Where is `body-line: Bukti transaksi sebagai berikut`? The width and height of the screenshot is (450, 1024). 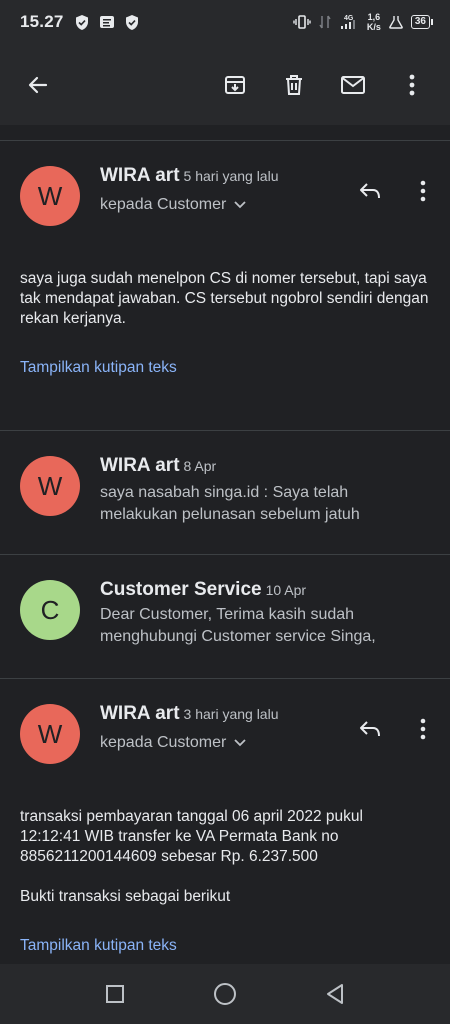 body-line: Bukti transaksi sebagai berikut is located at coordinates (125, 896).